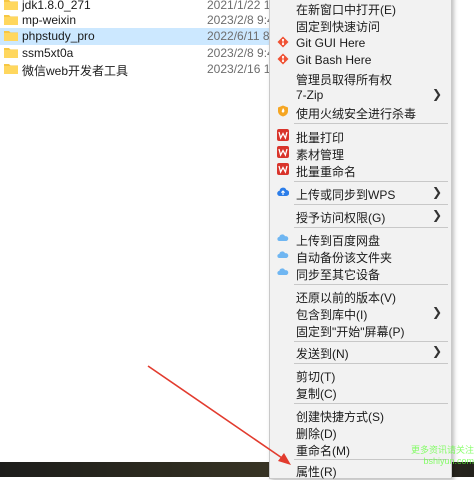 The width and height of the screenshot is (474, 480). What do you see at coordinates (338, 275) in the screenshot?
I see `menu-label: 同步至其它设备` at bounding box center [338, 275].